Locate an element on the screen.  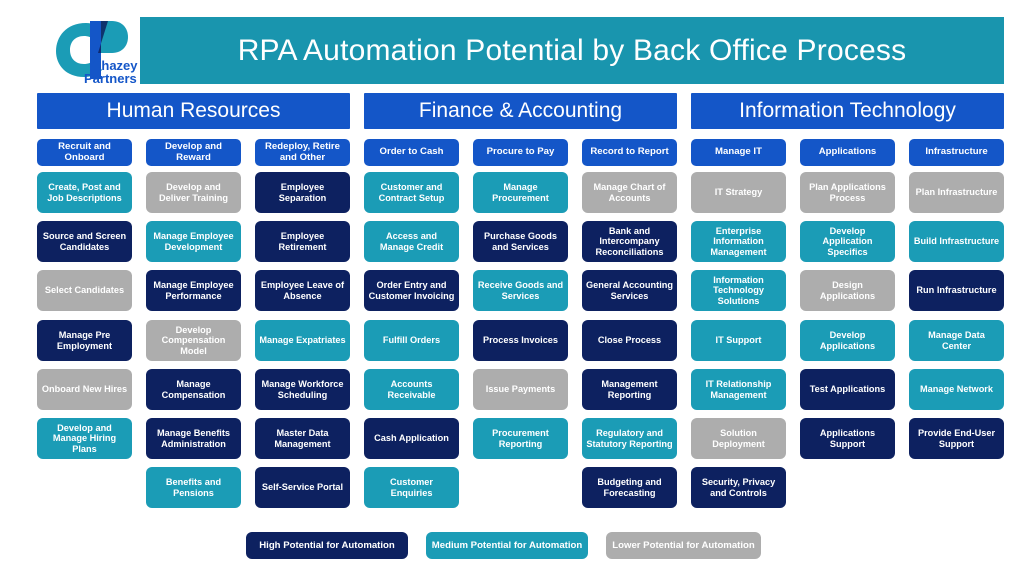
process-box: Source and Screen Candidates is located at coordinates (84, 241).